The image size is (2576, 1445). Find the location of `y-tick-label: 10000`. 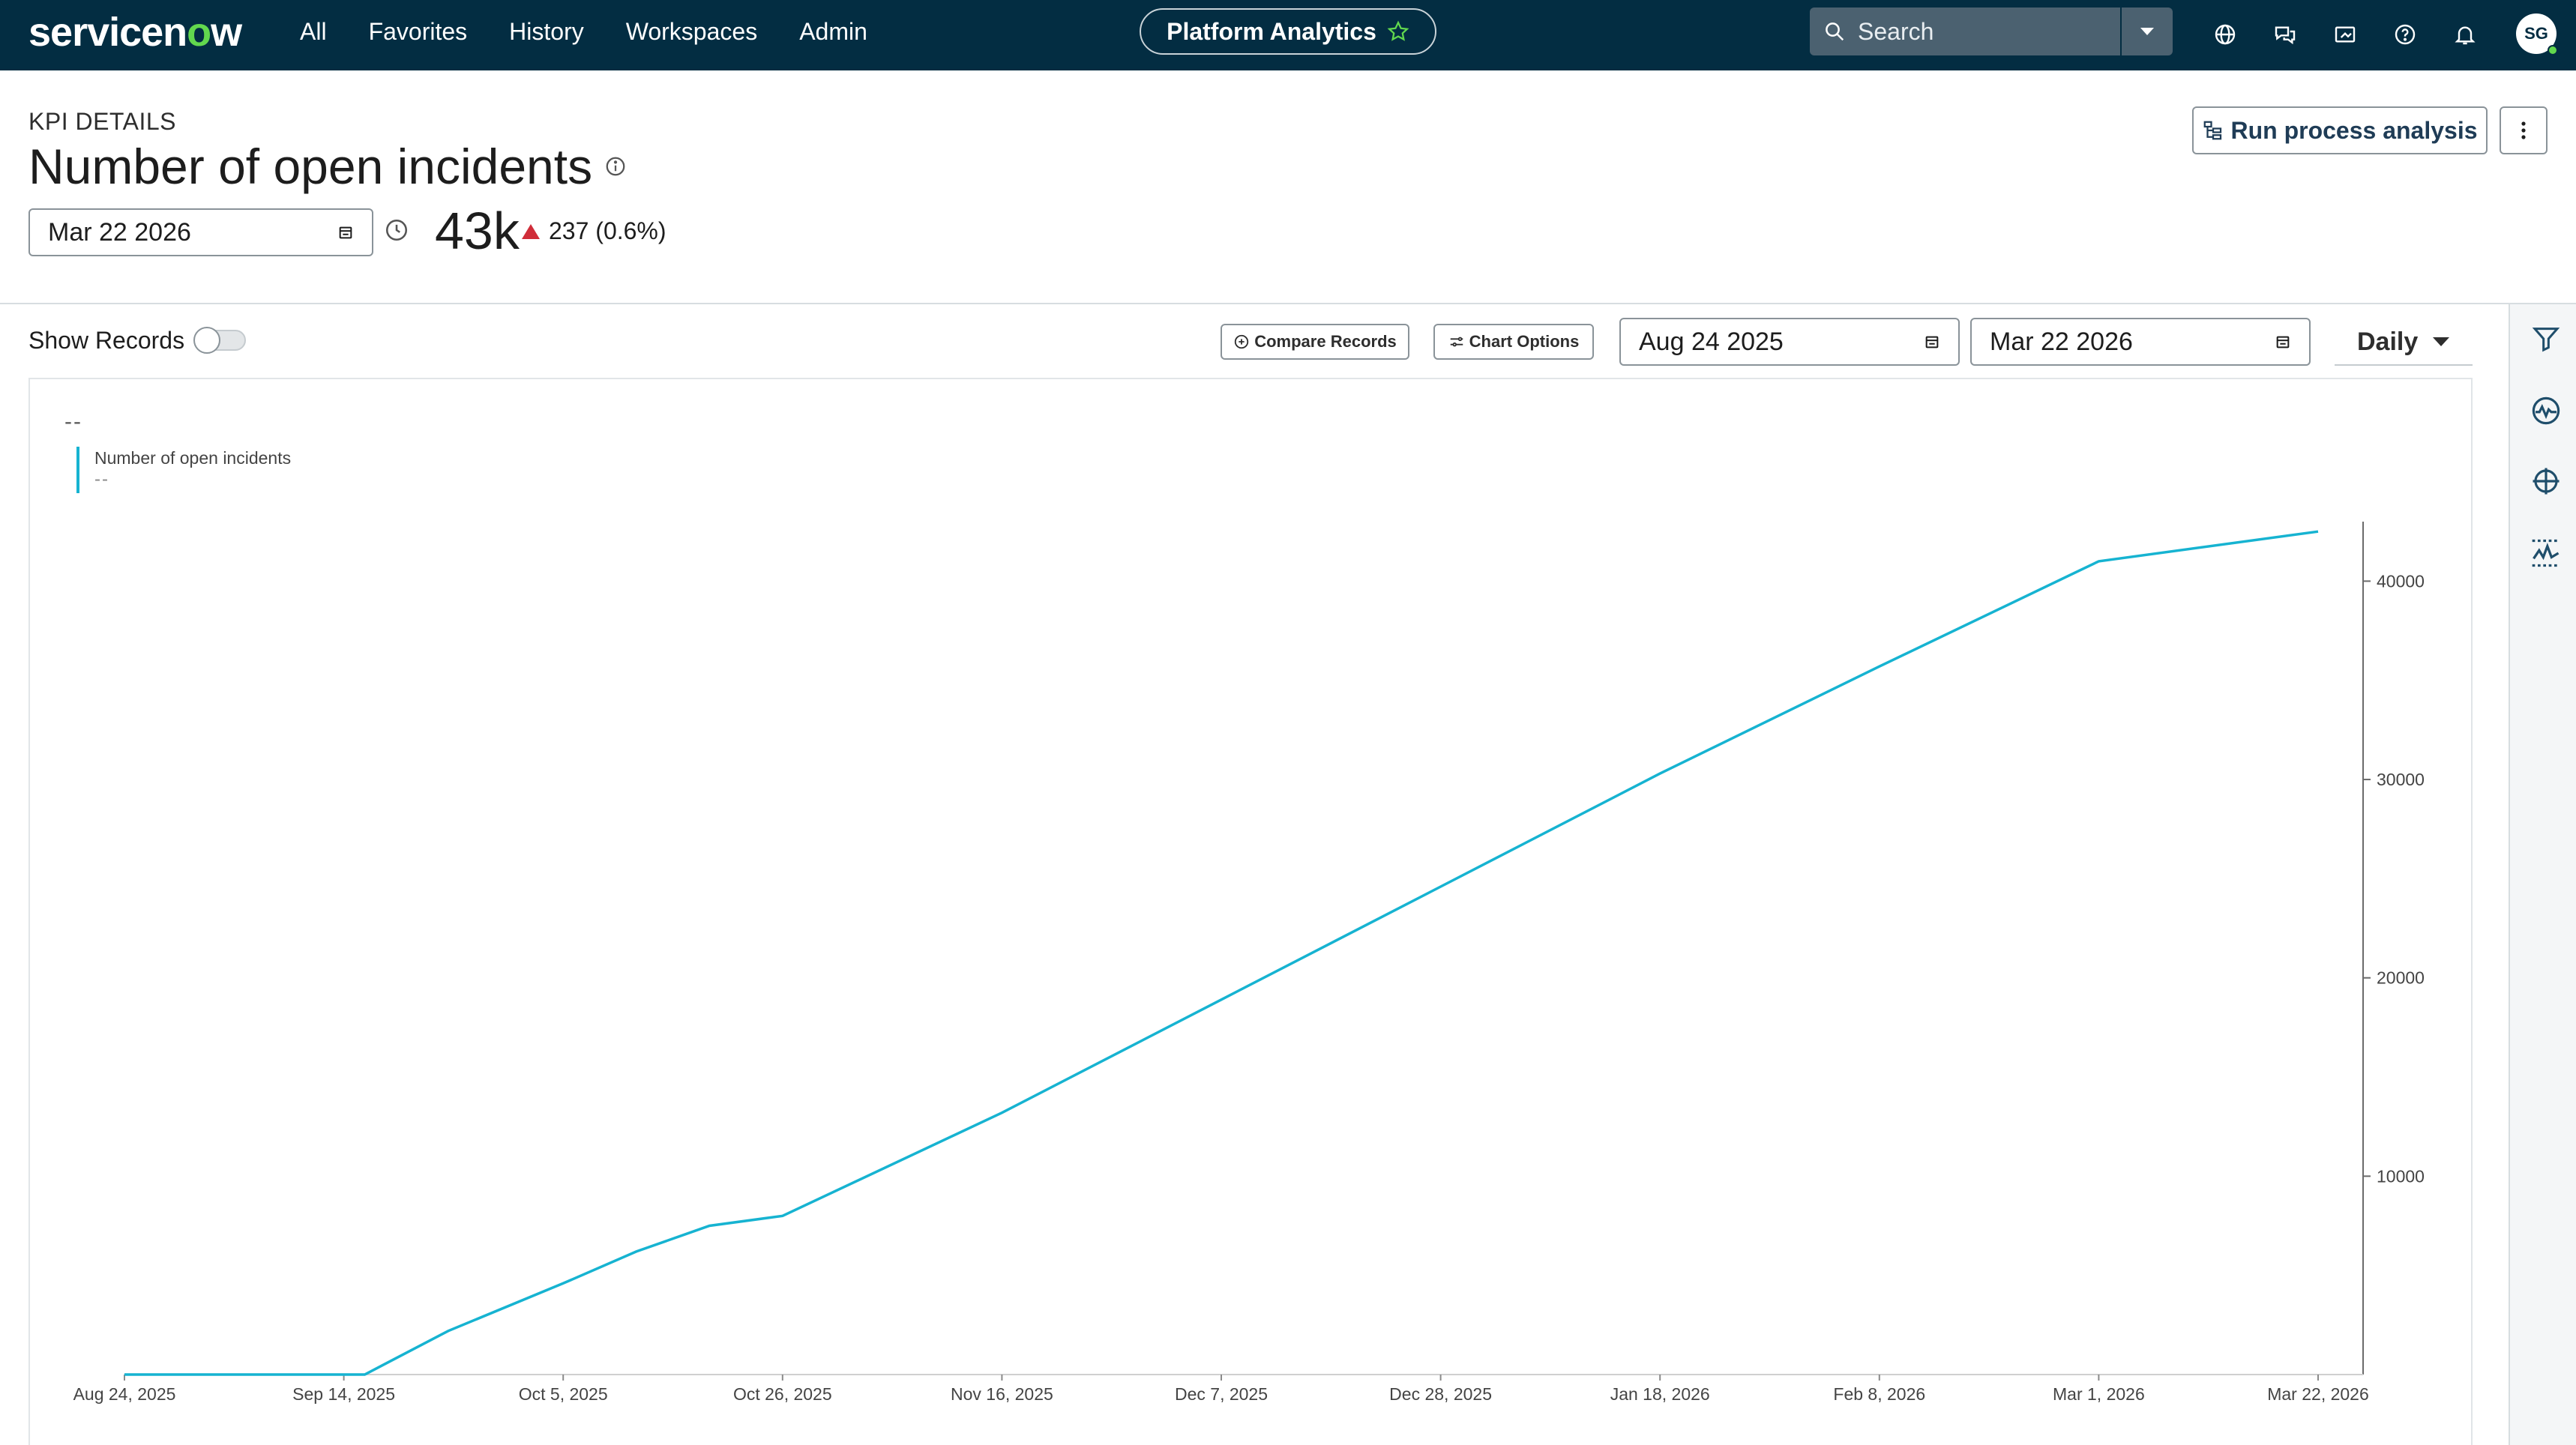

y-tick-label: 10000 is located at coordinates (2401, 1176).